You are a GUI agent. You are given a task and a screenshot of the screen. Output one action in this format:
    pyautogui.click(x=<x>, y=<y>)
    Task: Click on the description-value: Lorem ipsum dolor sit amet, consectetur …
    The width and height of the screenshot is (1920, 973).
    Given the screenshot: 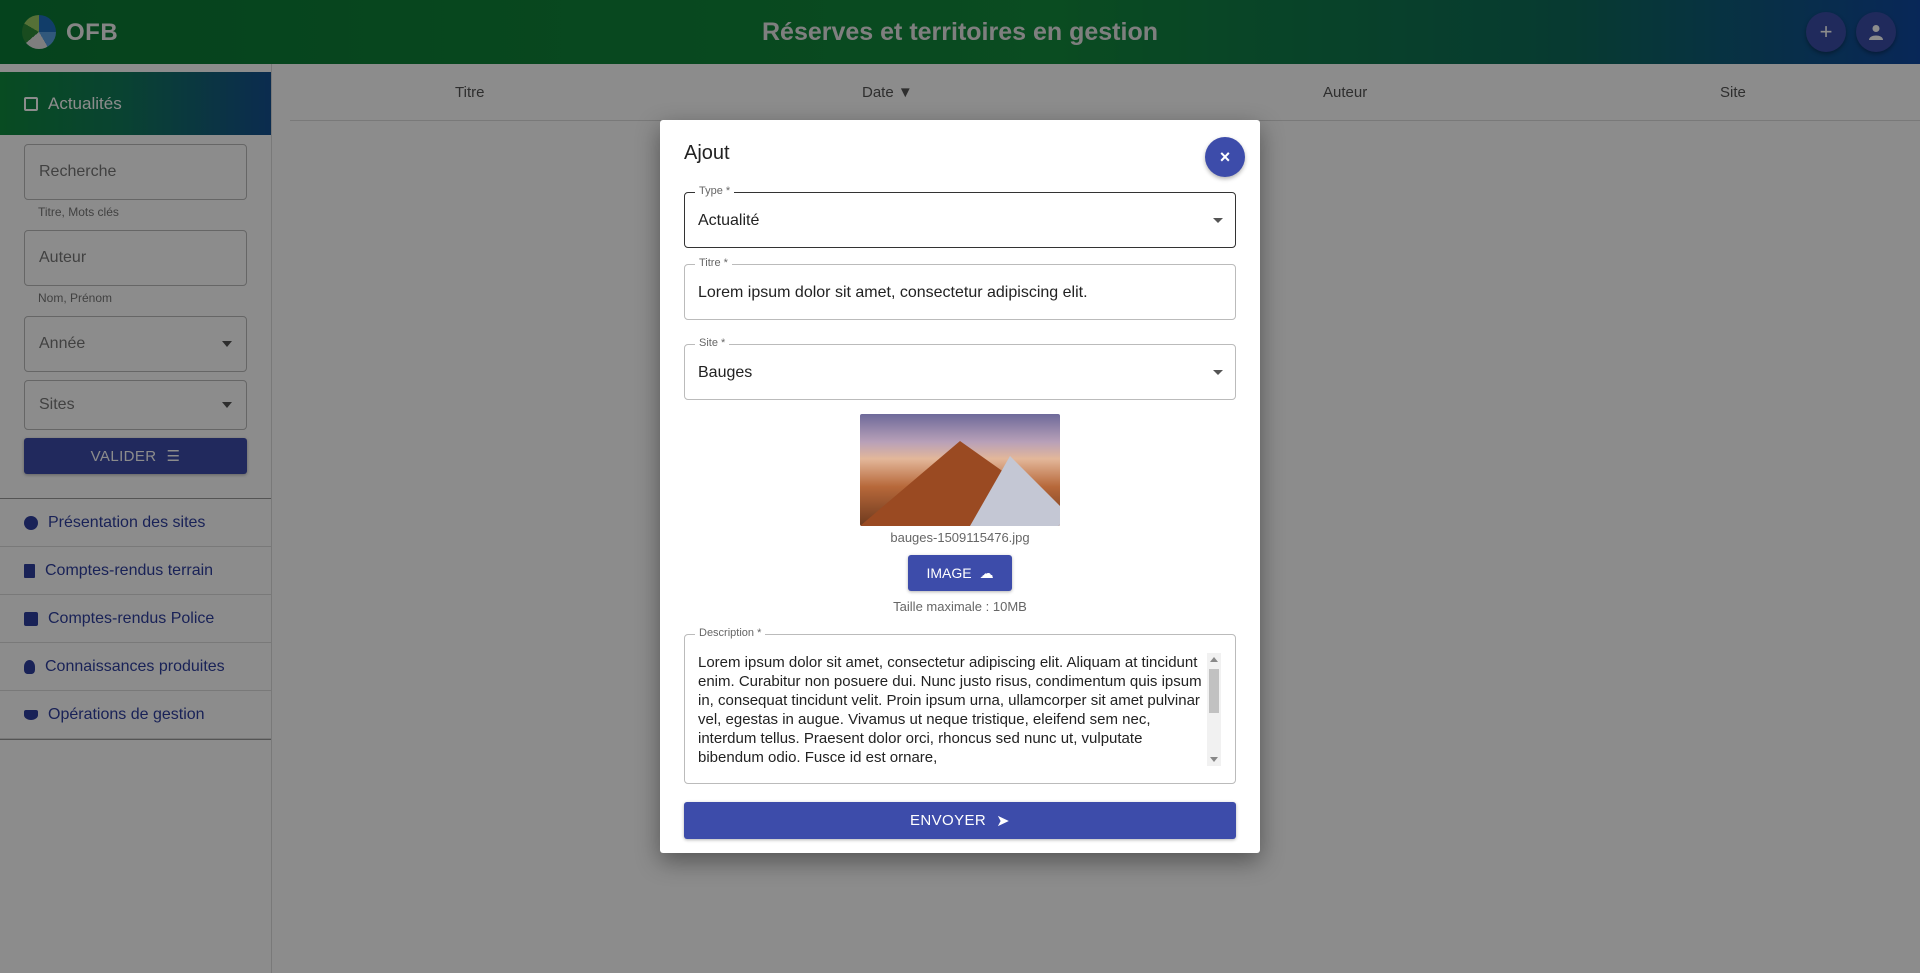 What is the action you would take?
    pyautogui.click(x=950, y=710)
    